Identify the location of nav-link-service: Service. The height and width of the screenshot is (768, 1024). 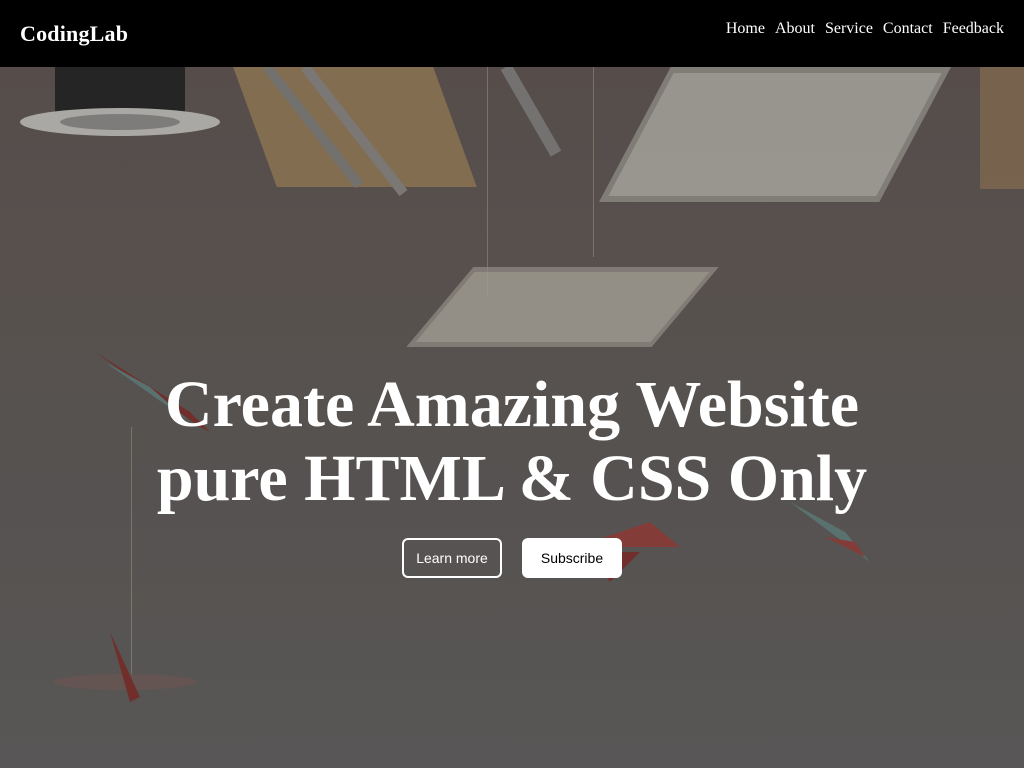
(849, 29).